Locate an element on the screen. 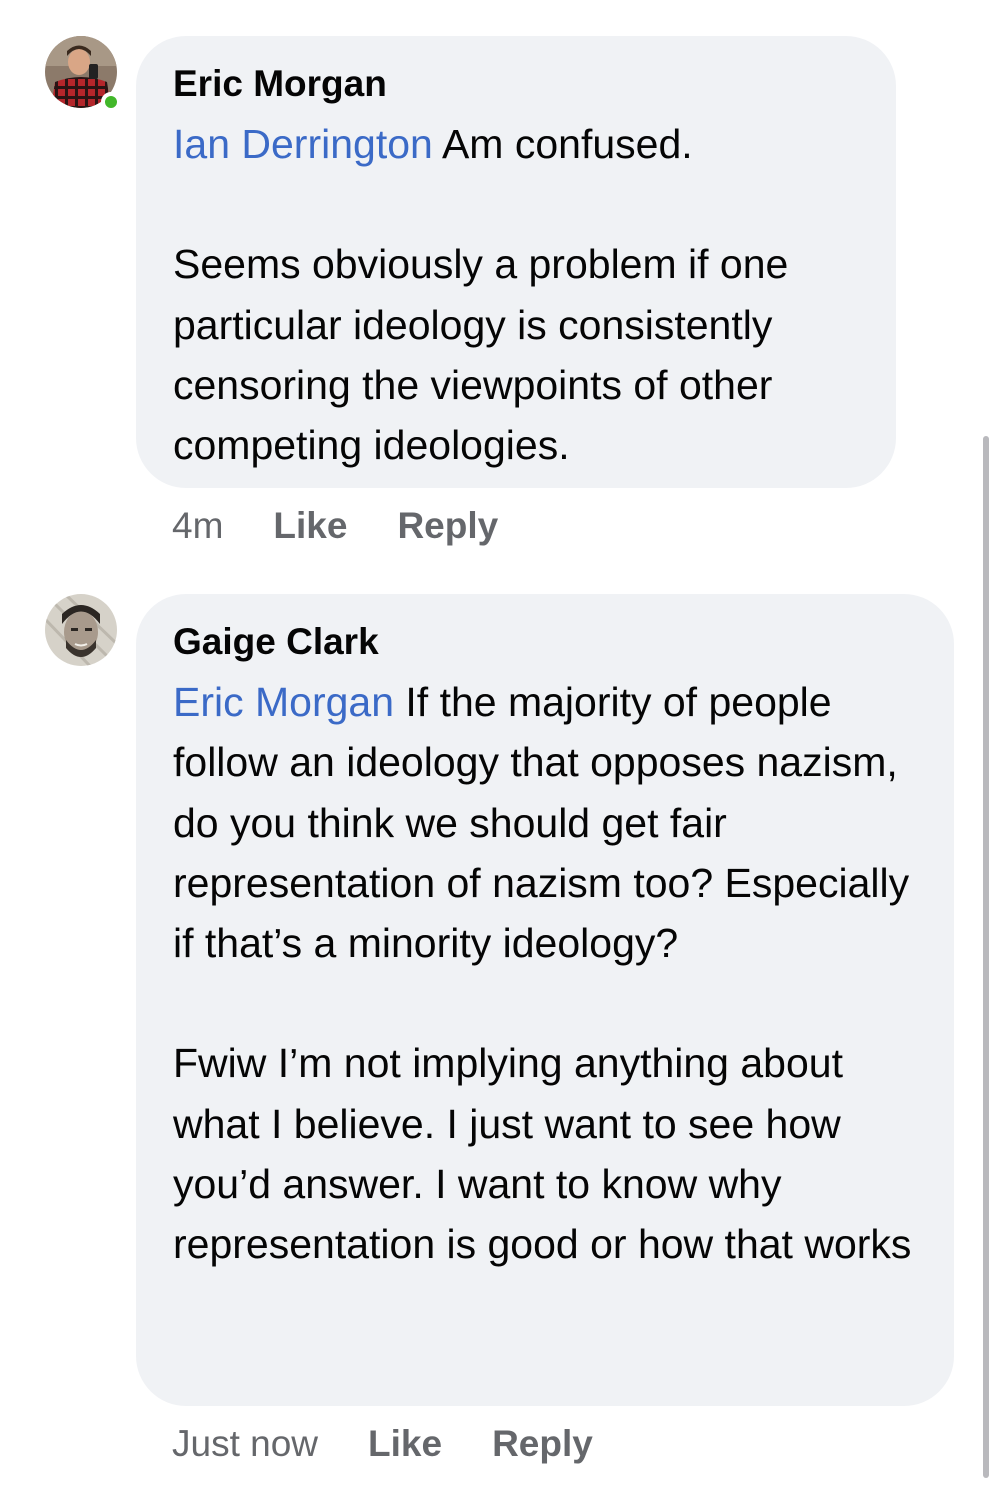 The height and width of the screenshot is (1487, 996). comment-text-line: Am confused. is located at coordinates (562, 144).